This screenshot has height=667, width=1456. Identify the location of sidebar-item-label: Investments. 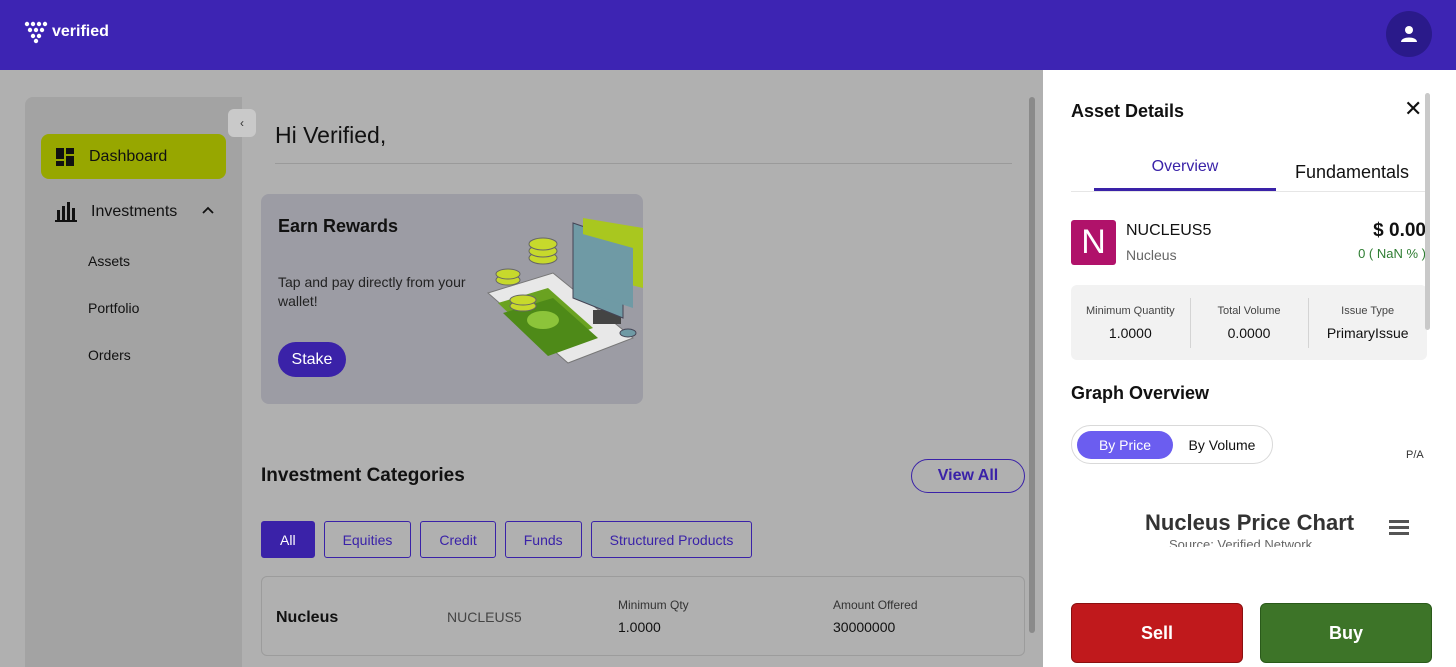
(134, 211).